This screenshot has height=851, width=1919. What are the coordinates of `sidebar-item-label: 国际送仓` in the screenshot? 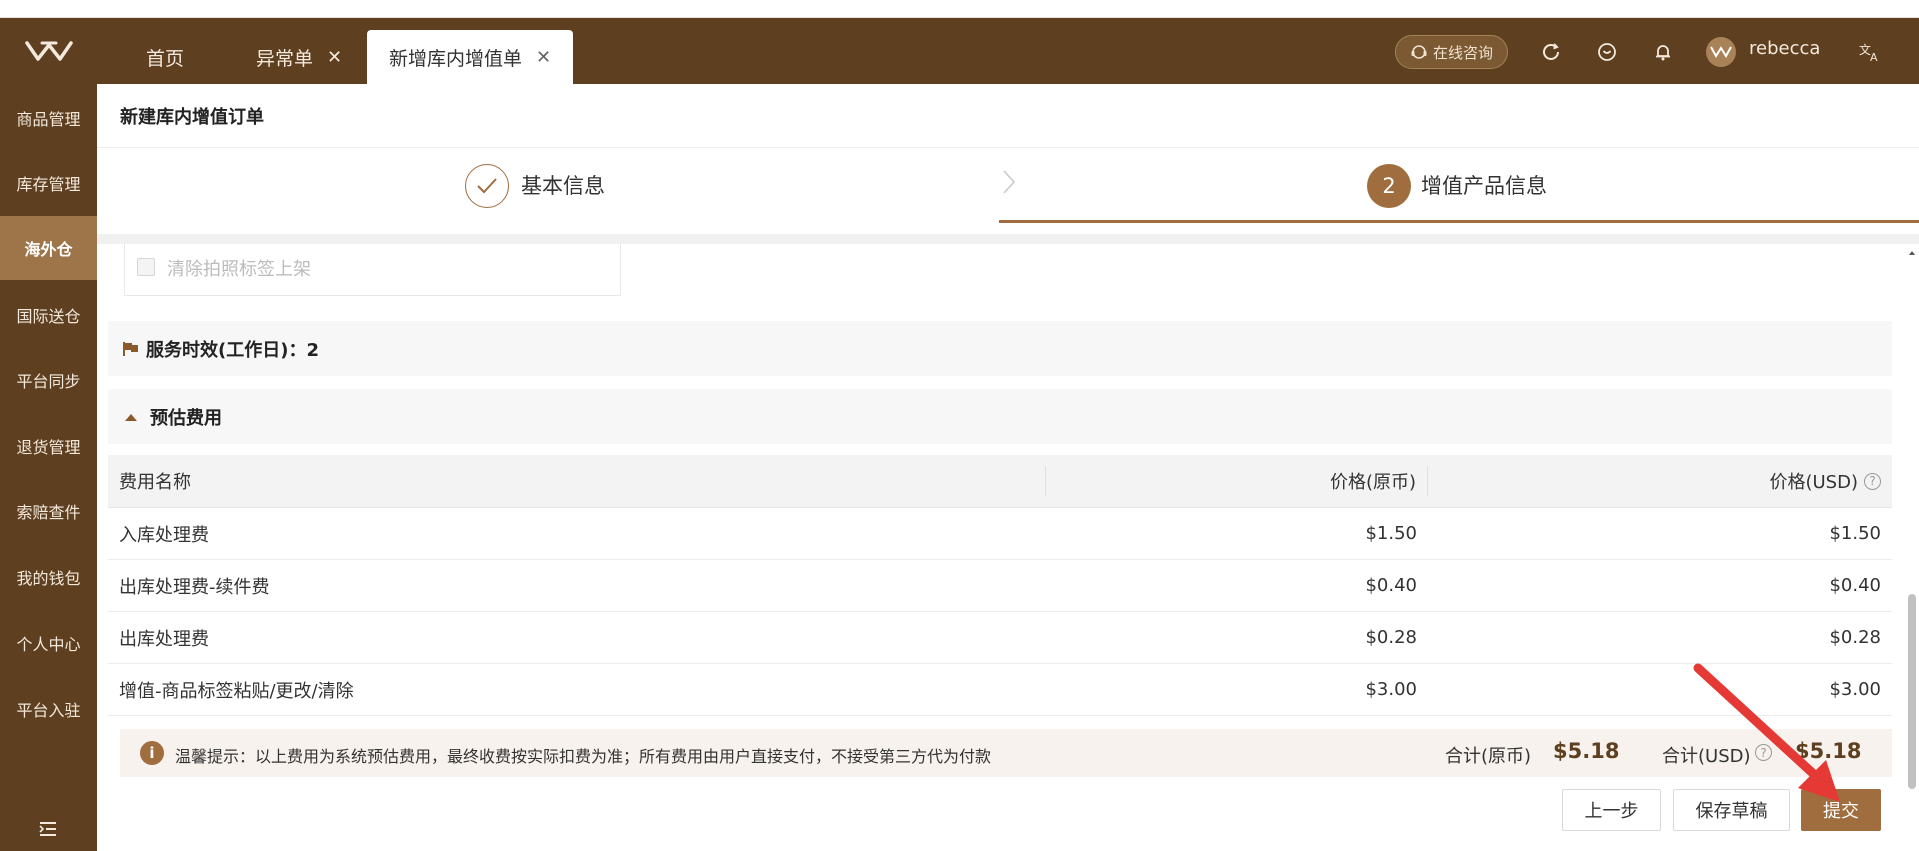 It's located at (48, 316).